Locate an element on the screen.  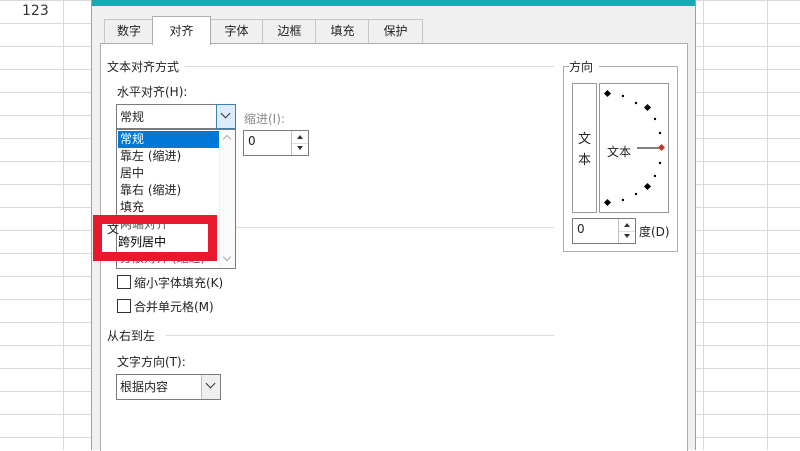
dropdown-option: 填充 is located at coordinates (169, 207).